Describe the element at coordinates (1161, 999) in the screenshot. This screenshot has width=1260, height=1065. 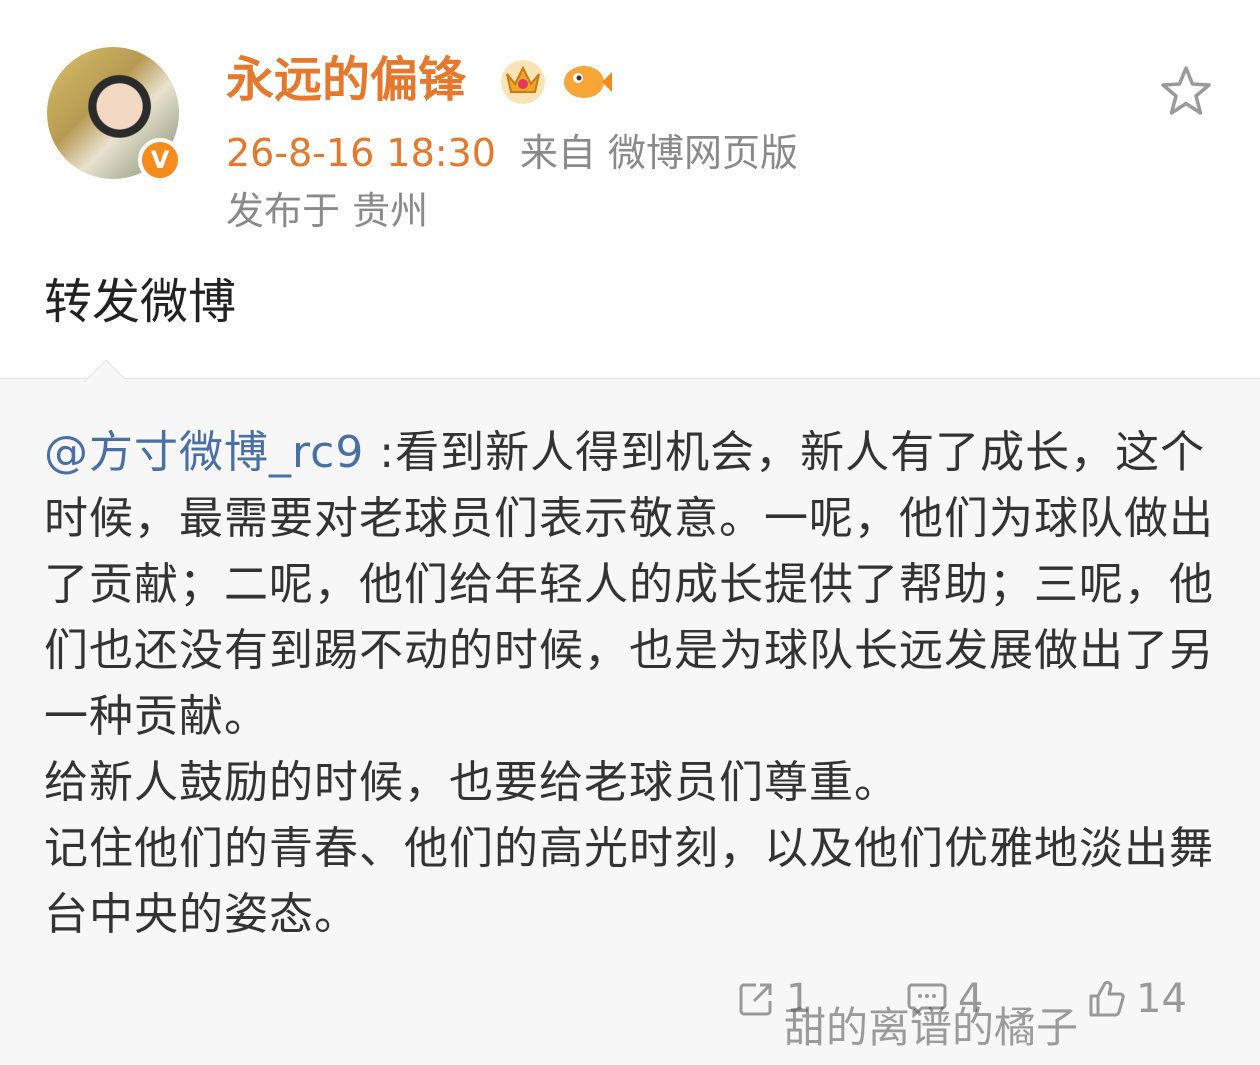
I see `like-count: 14` at that location.